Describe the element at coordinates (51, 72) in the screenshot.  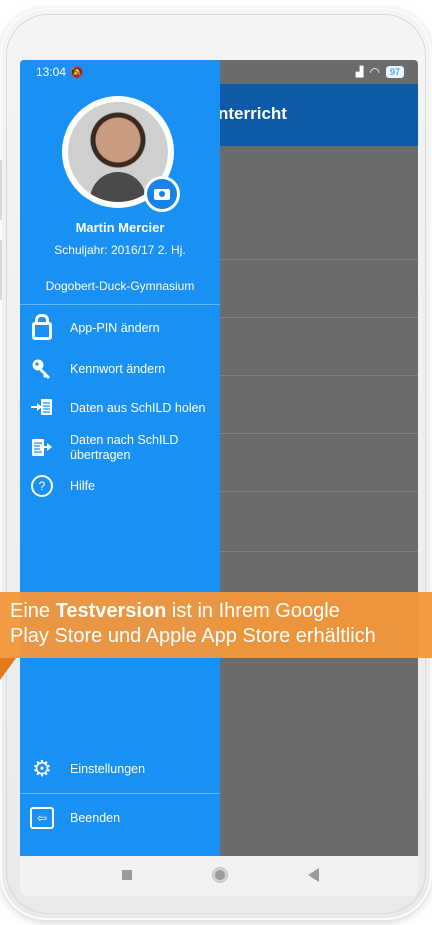
I see `status-time: 13:04` at that location.